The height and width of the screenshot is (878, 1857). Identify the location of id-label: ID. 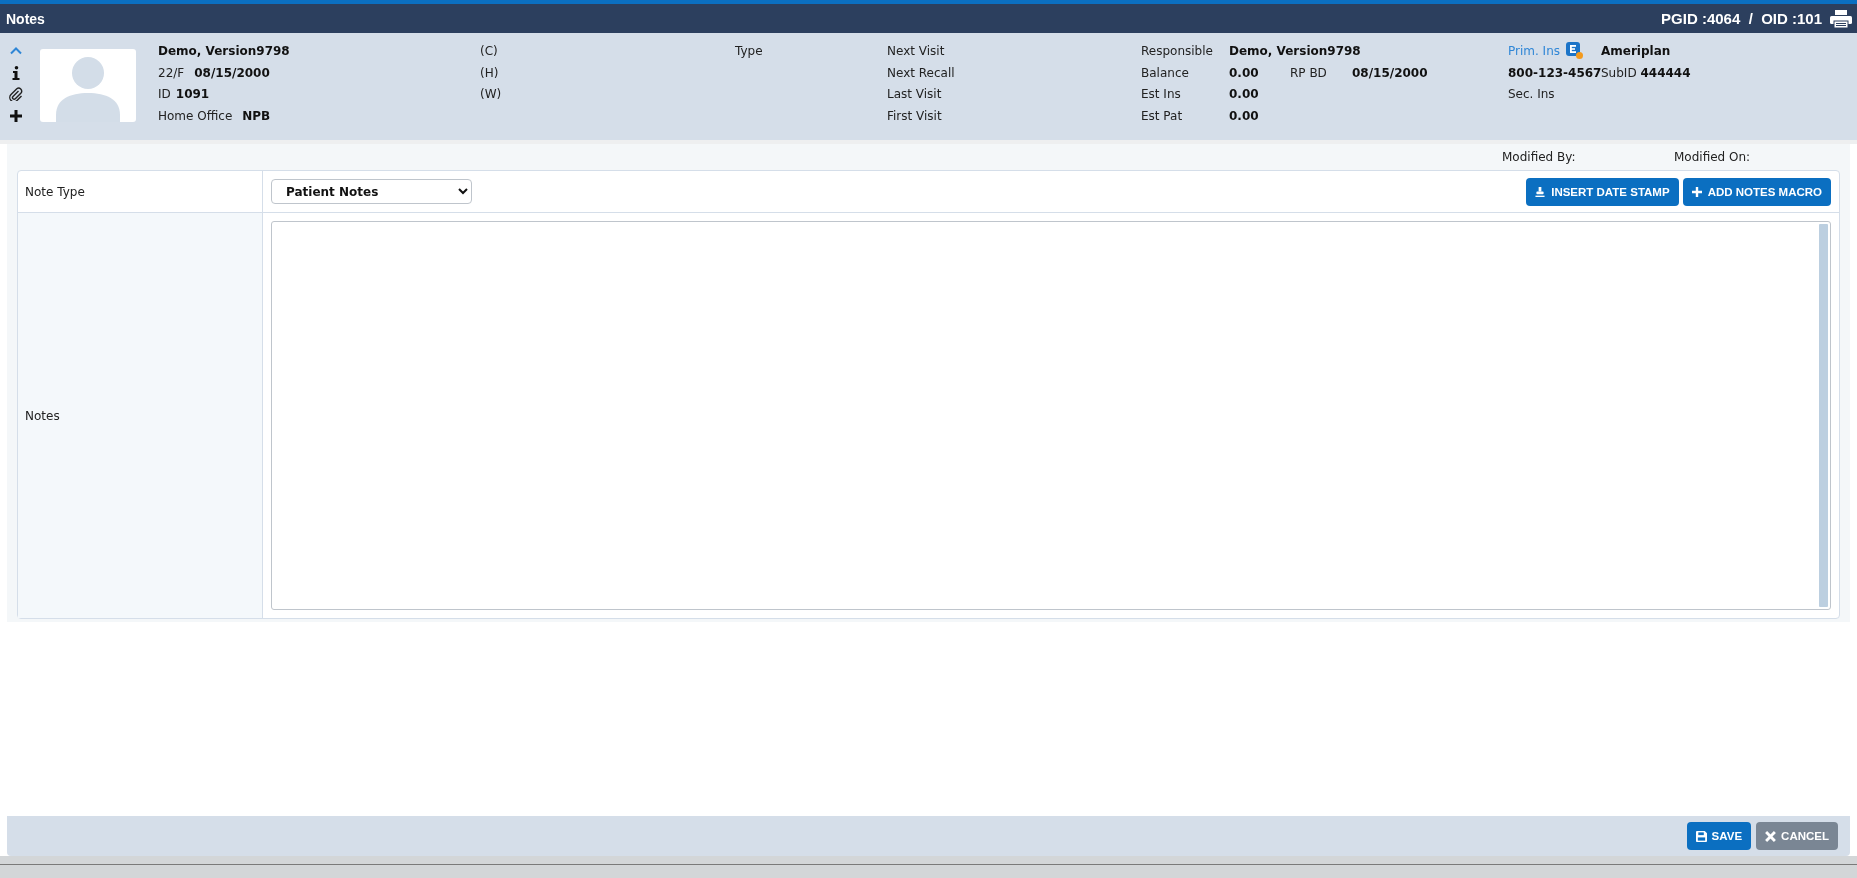
(164, 94).